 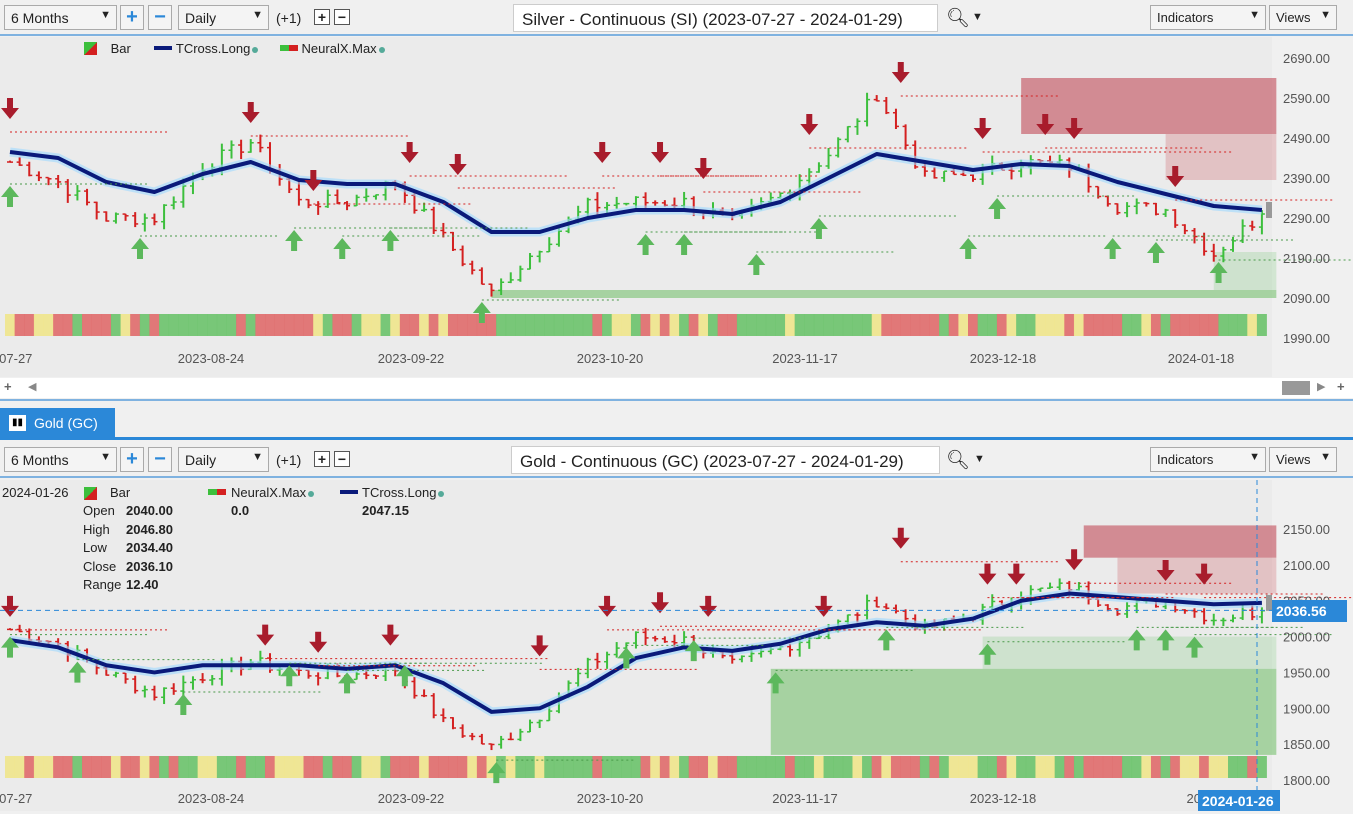 What do you see at coordinates (149, 566) in the screenshot?
I see `close-value: 2036.10` at bounding box center [149, 566].